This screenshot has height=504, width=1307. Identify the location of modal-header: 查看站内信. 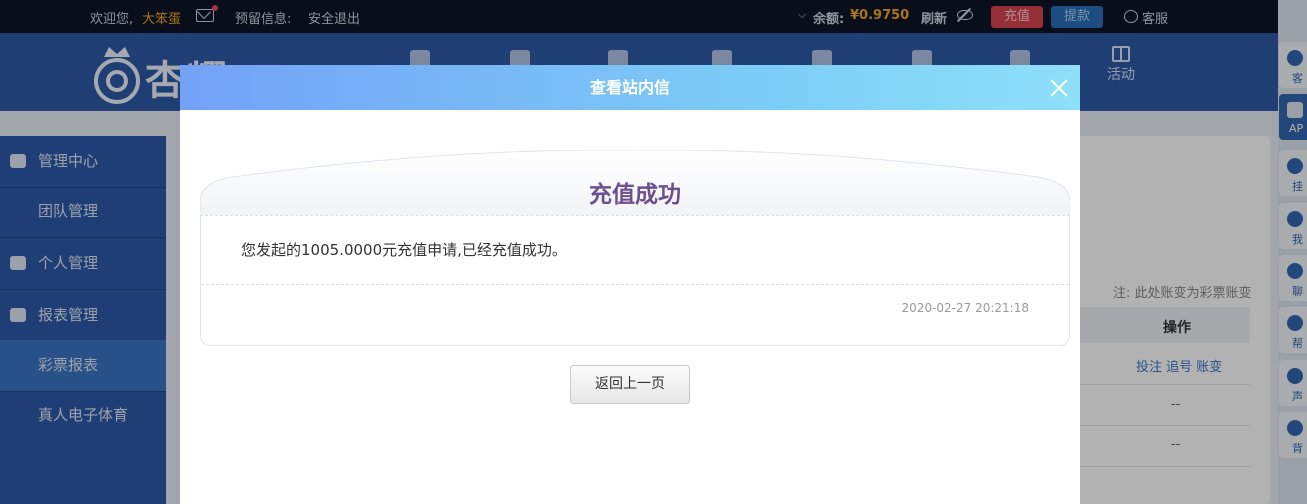
(630, 87).